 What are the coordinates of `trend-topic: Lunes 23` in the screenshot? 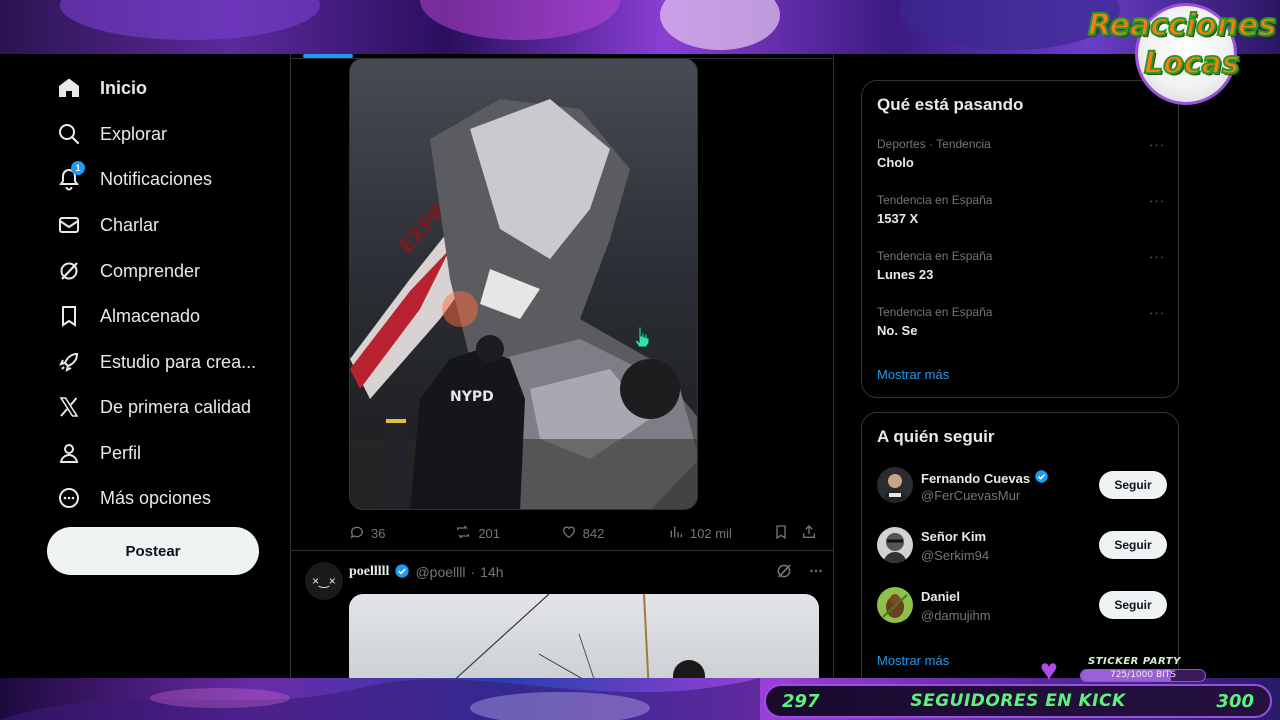 It's located at (905, 274).